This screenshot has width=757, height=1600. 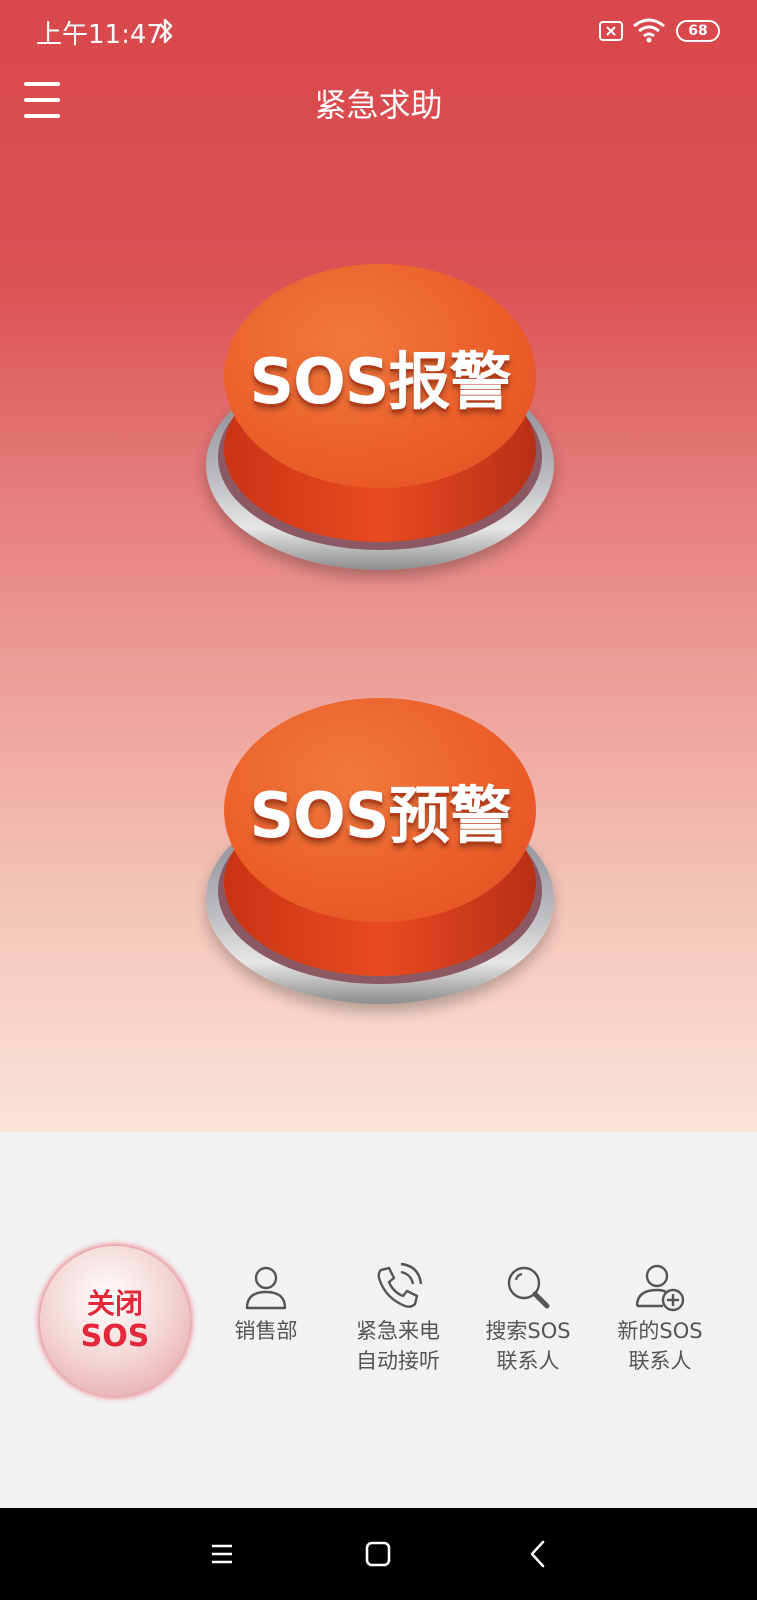 What do you see at coordinates (528, 1318) in the screenshot?
I see `search-sos-contact-button: 搜索SOS 联系人` at bounding box center [528, 1318].